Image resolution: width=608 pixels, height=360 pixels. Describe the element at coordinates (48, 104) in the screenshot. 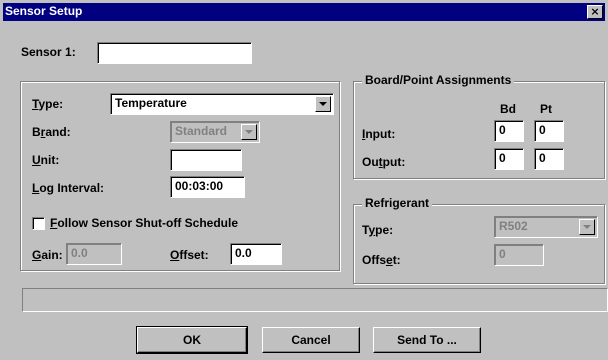

I see `type-label: Type:` at that location.